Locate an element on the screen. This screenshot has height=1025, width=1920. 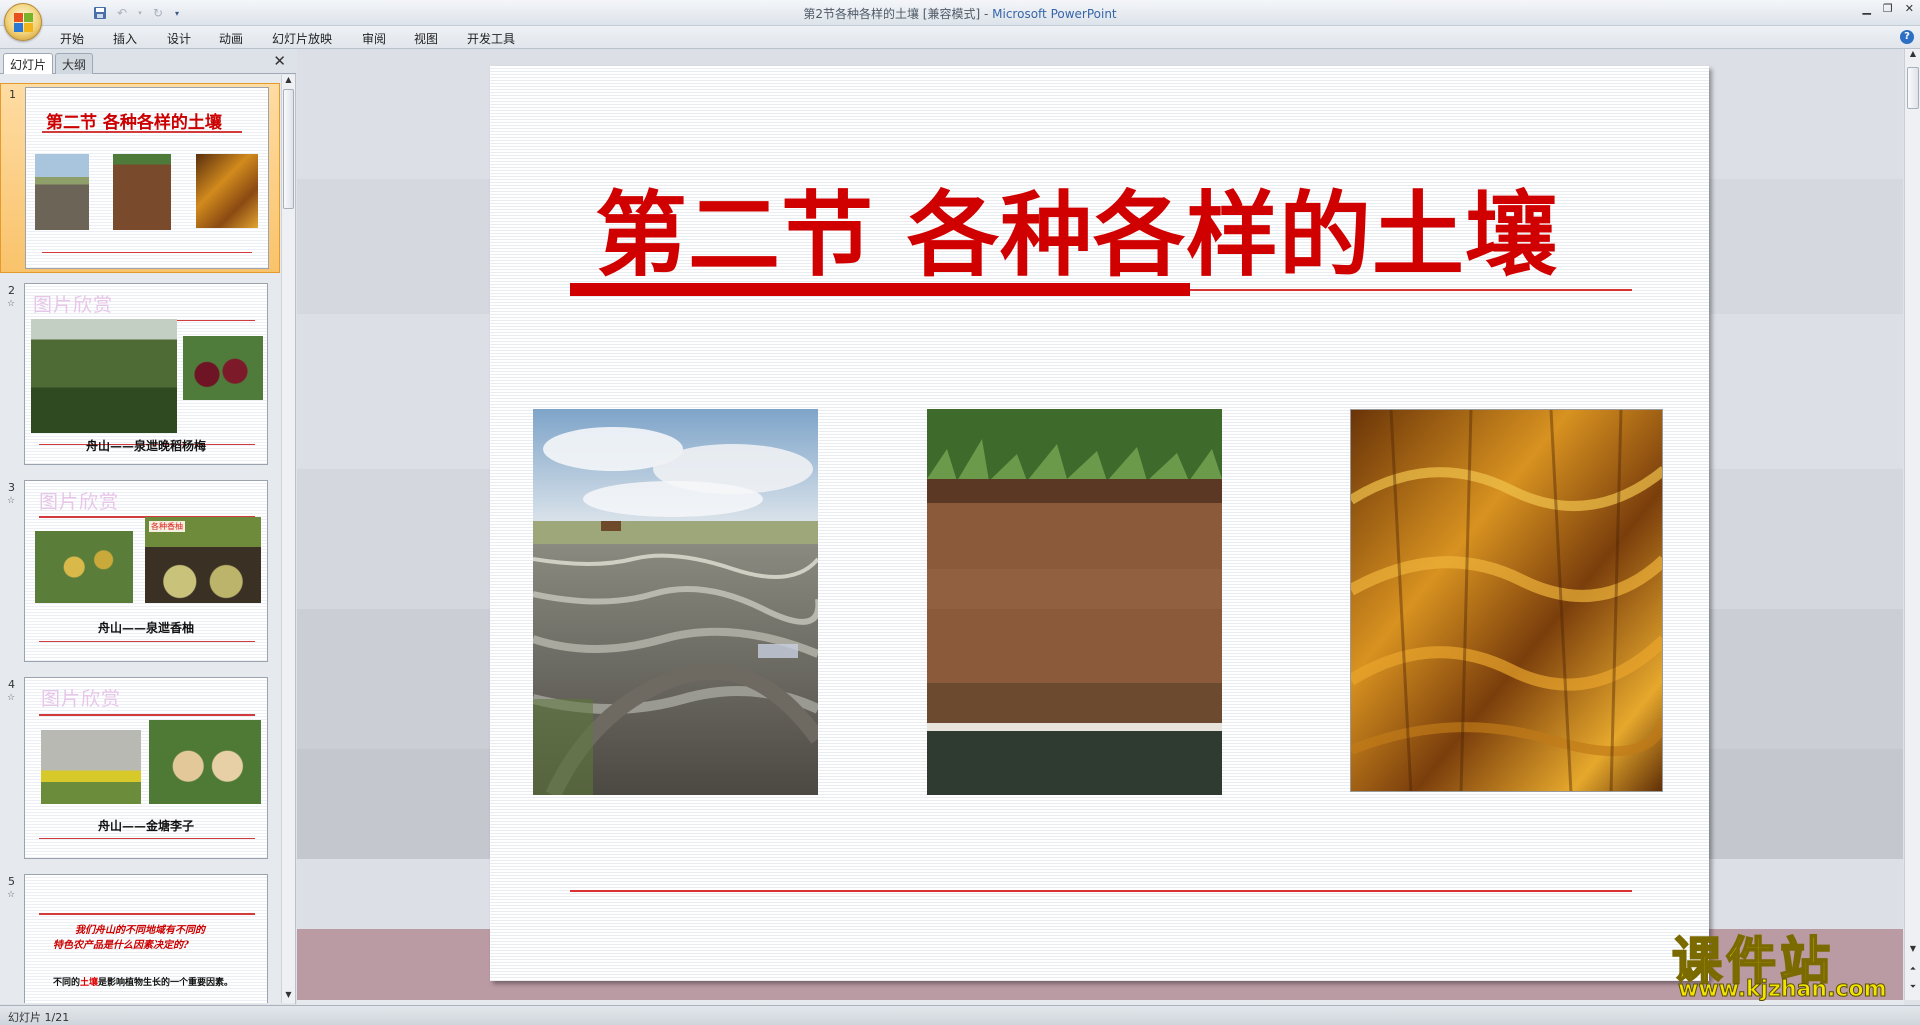
thumb-photo-bayberry is located at coordinates (223, 368).